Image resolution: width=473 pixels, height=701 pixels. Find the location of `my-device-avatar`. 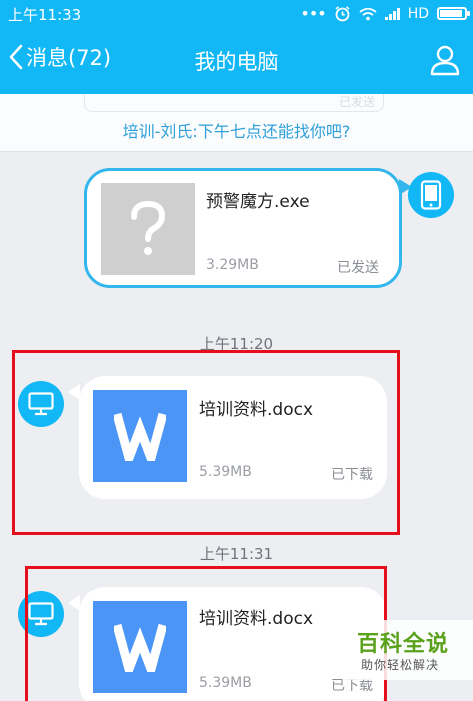

my-device-avatar is located at coordinates (431, 195).